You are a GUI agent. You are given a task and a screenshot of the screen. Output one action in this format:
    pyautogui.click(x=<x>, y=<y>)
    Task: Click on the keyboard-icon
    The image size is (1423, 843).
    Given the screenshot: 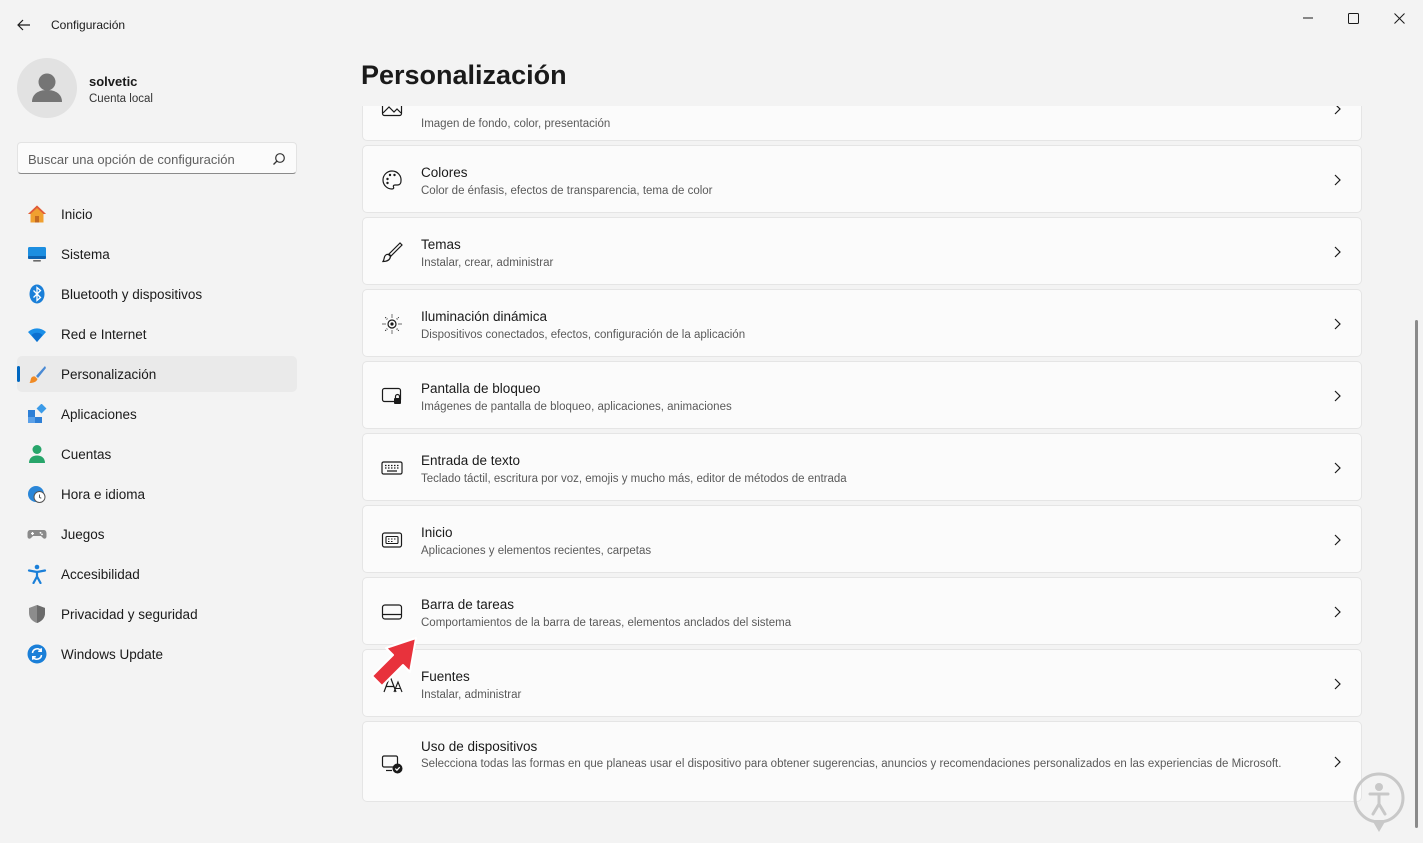 What is the action you would take?
    pyautogui.click(x=392, y=468)
    